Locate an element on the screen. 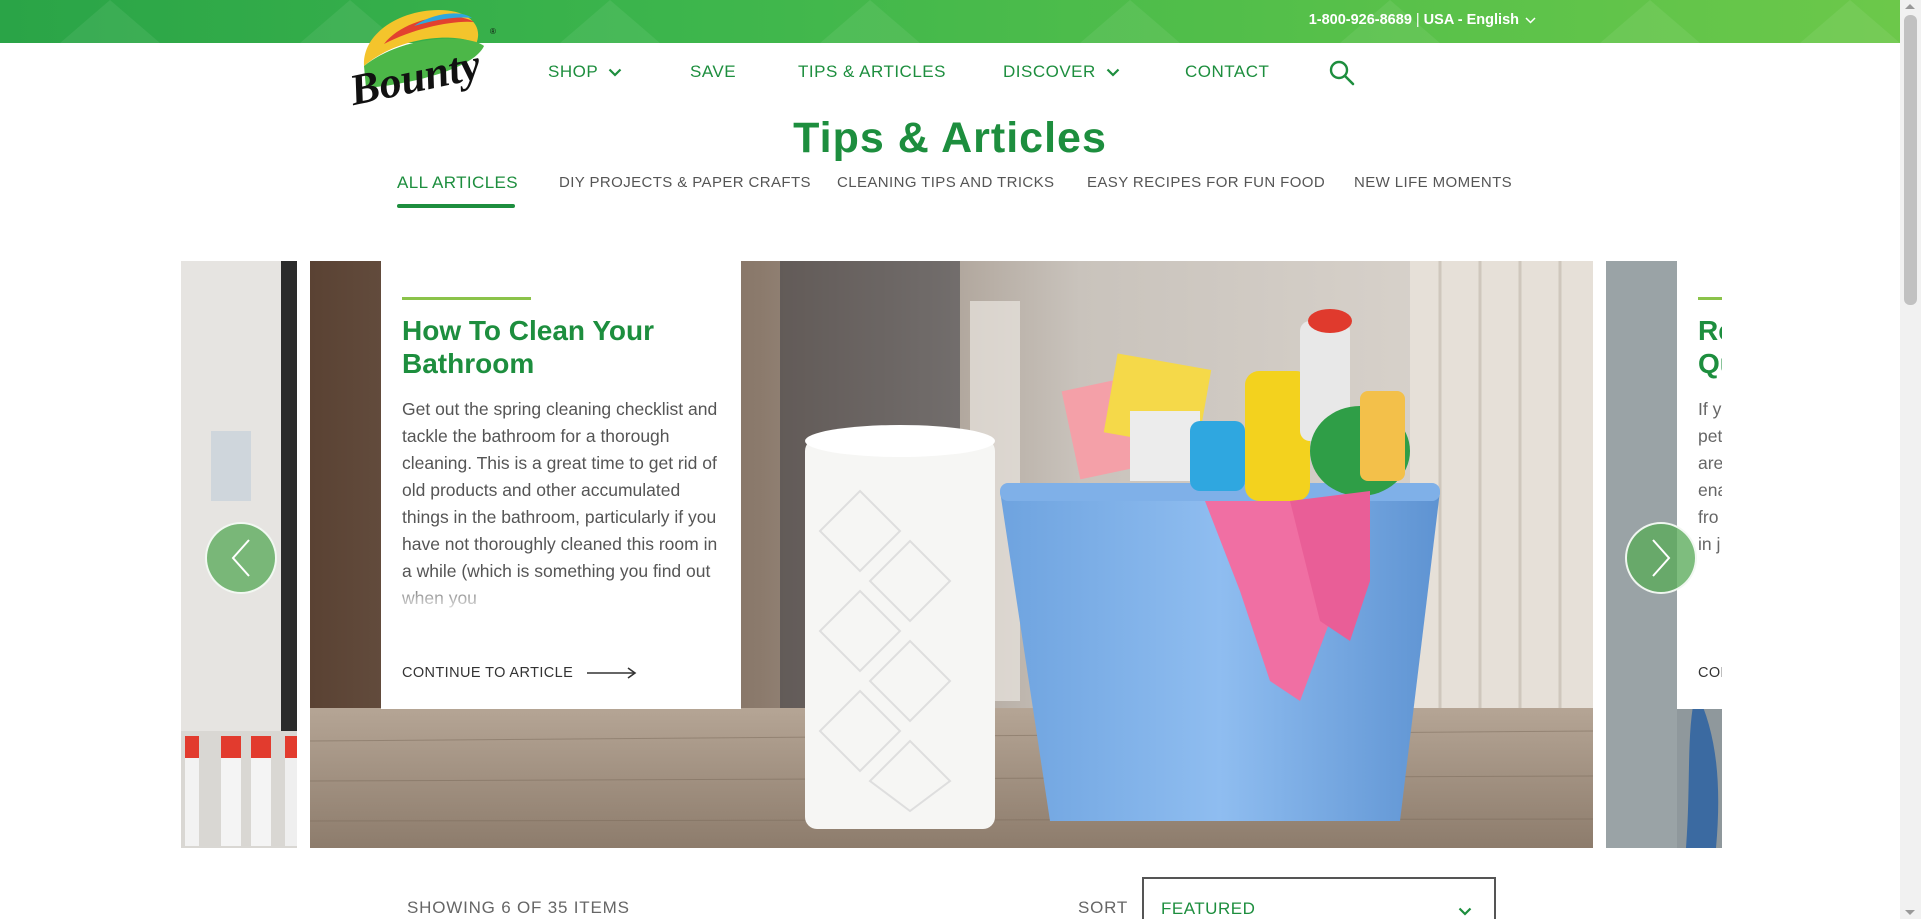 This screenshot has height=919, width=1921. tab-cleaning-tips: CLEANING TIPS AND TRICKS is located at coordinates (945, 182).